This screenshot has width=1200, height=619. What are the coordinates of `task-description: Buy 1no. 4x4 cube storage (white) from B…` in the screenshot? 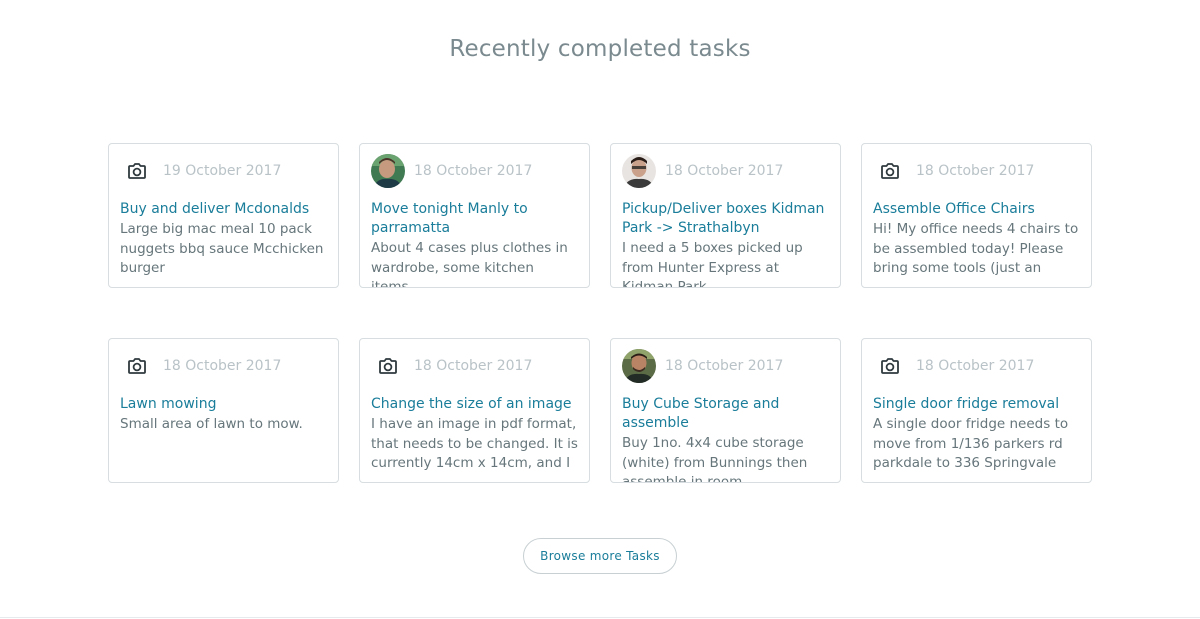 It's located at (715, 459).